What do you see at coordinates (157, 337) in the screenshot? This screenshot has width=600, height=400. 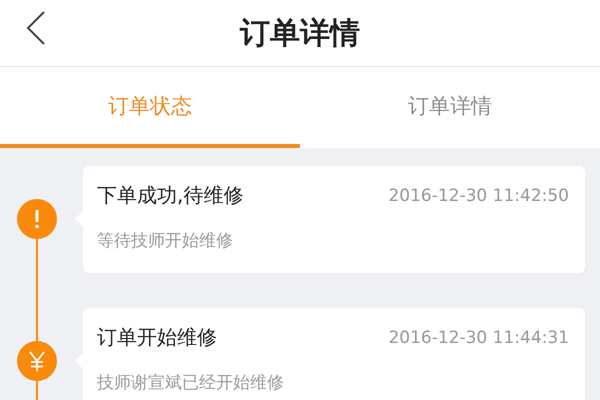 I see `status-title: 订单开始维修` at bounding box center [157, 337].